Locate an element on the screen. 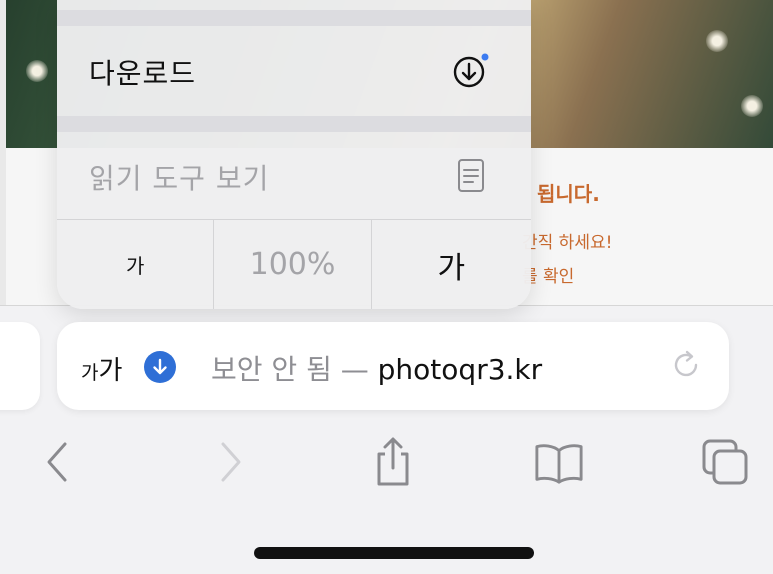 Image resolution: width=773 pixels, height=574 pixels. reader-view-icon is located at coordinates (471, 175).